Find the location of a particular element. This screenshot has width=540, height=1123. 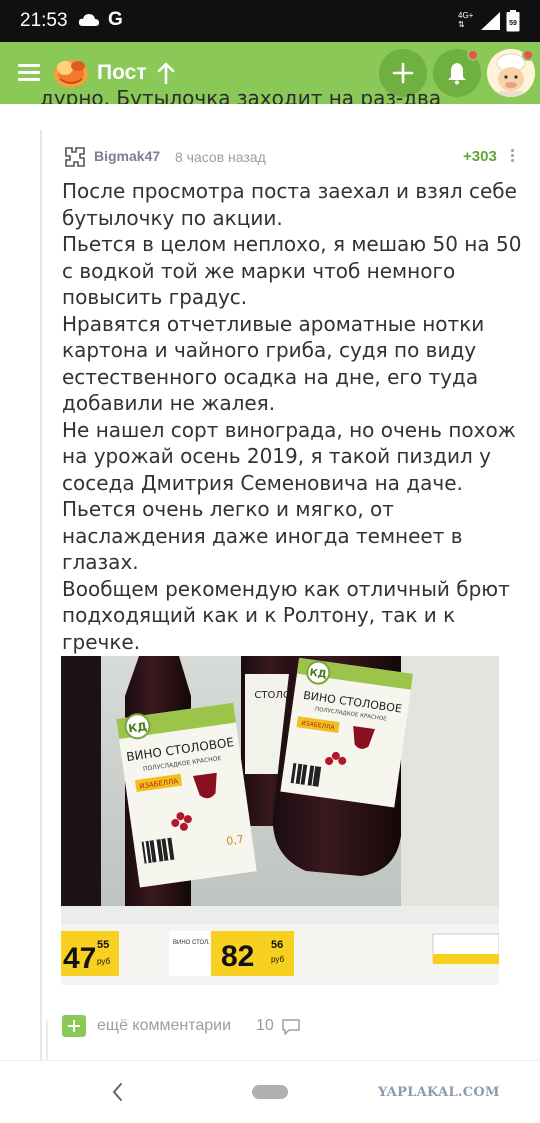

comment-line: Вообщем рекомендую как отличный брют is located at coordinates (286, 588).